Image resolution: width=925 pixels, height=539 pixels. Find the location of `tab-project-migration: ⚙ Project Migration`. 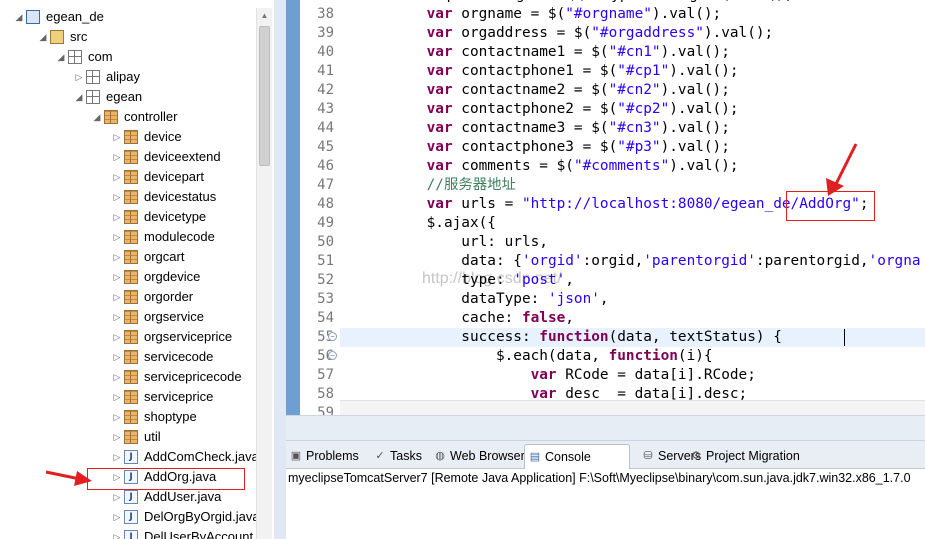

tab-project-migration: ⚙ Project Migration is located at coordinates (746, 456).